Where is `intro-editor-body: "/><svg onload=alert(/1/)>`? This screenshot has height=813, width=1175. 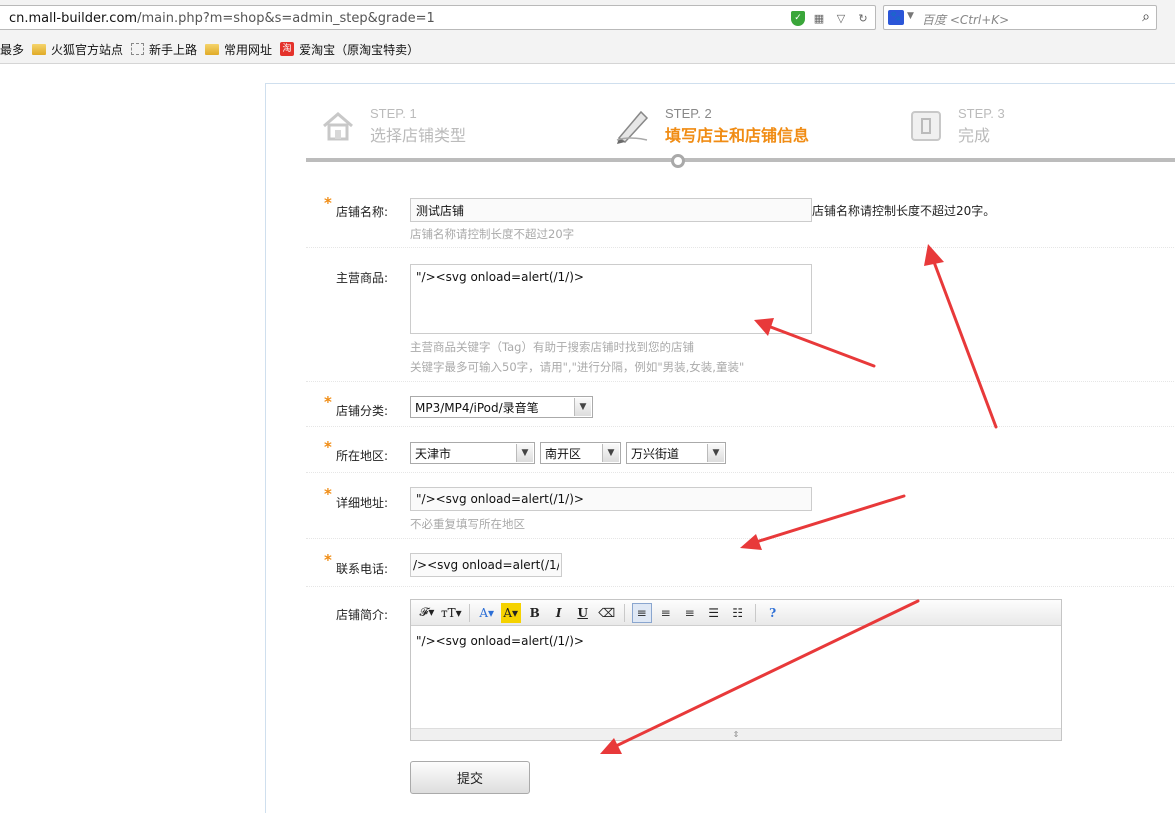 intro-editor-body: "/><svg onload=alert(/1/)> is located at coordinates (736, 676).